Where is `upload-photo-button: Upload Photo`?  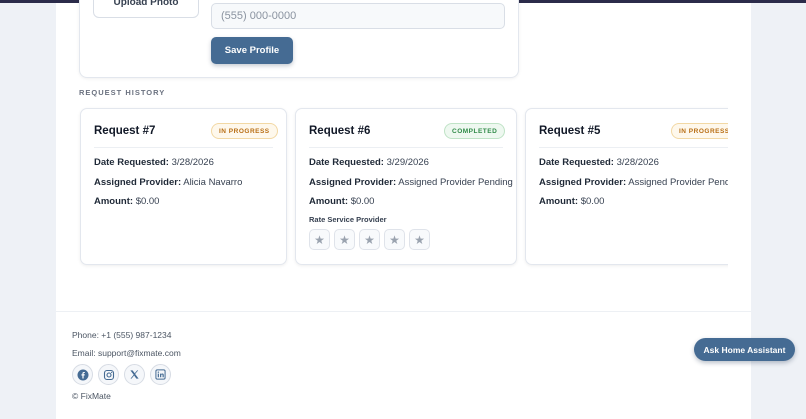 upload-photo-button: Upload Photo is located at coordinates (146, 9).